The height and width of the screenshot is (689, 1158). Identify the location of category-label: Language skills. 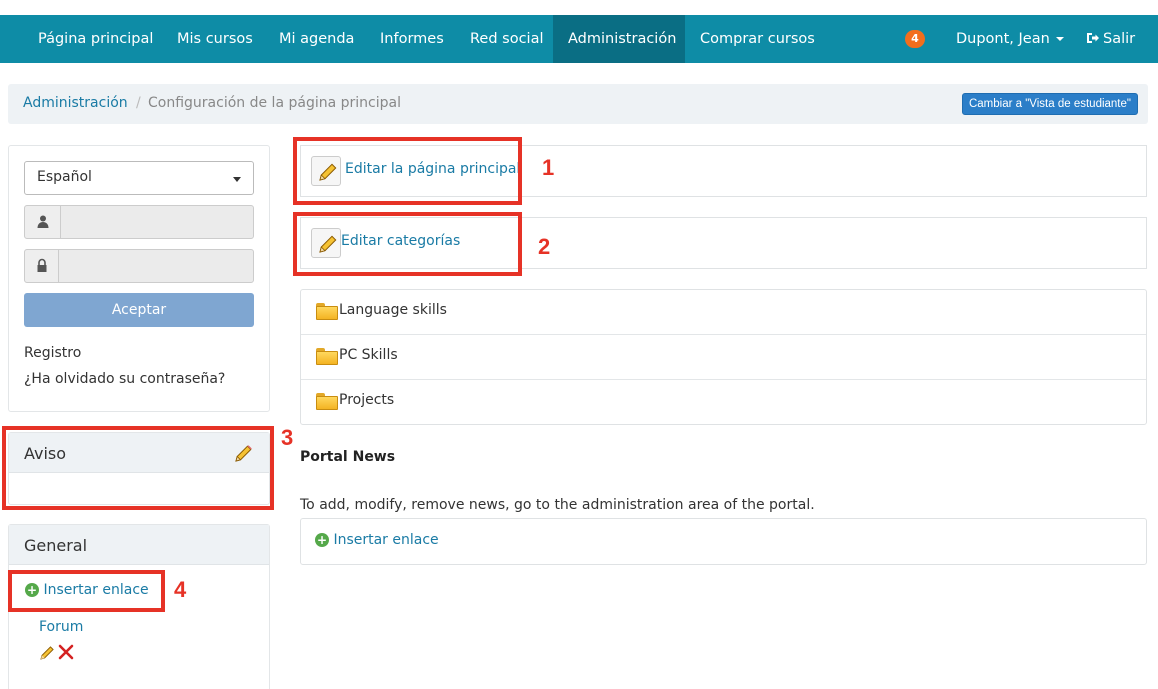
(393, 310).